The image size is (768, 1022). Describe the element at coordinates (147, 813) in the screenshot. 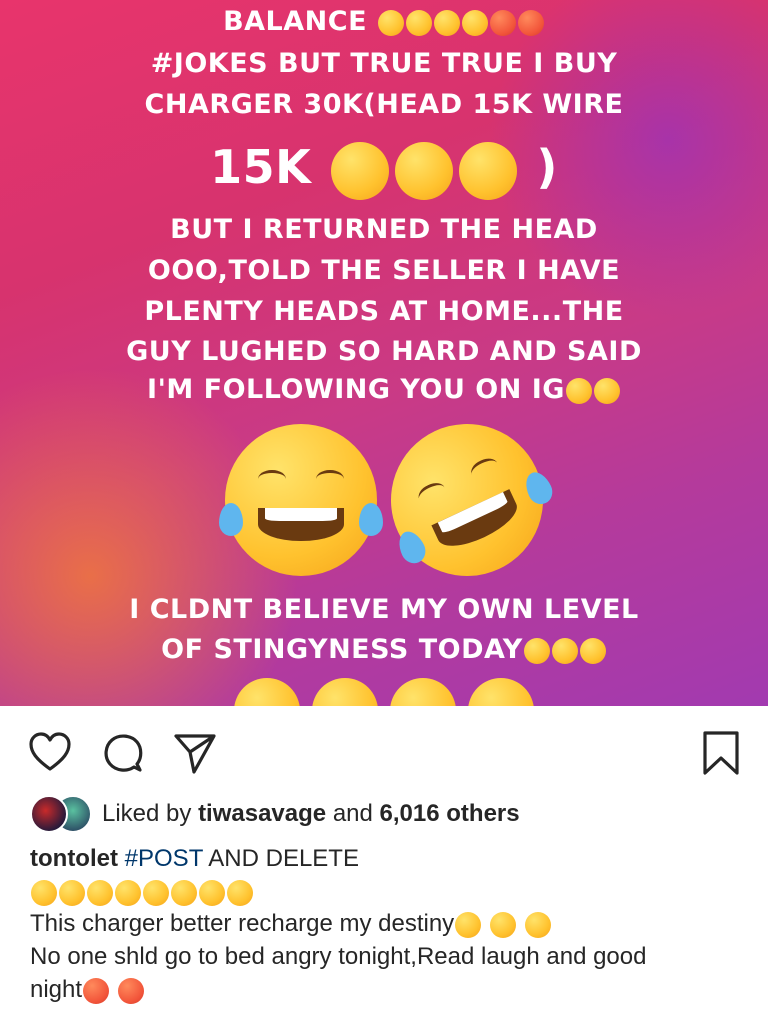

I see `liked-by-prefix: Liked by` at that location.